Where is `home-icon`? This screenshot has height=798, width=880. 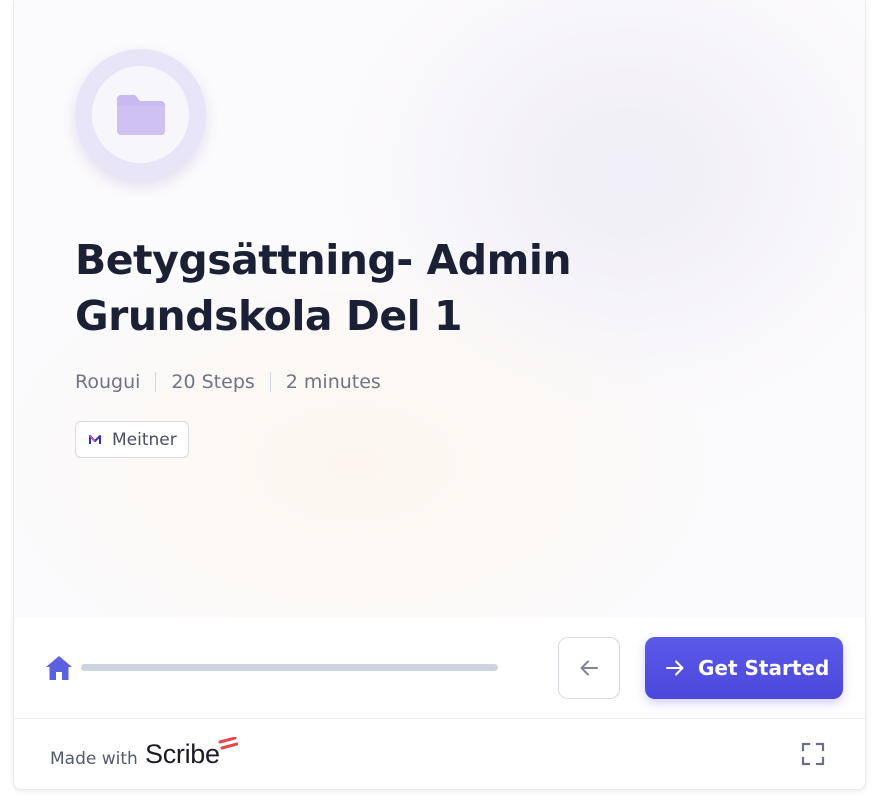
home-icon is located at coordinates (59, 668).